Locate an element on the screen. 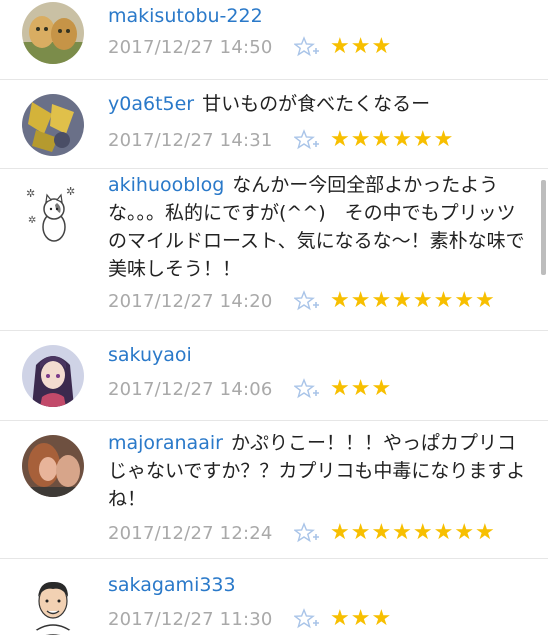 This screenshot has height=640, width=548. photo-avatar-icon is located at coordinates (53, 466).